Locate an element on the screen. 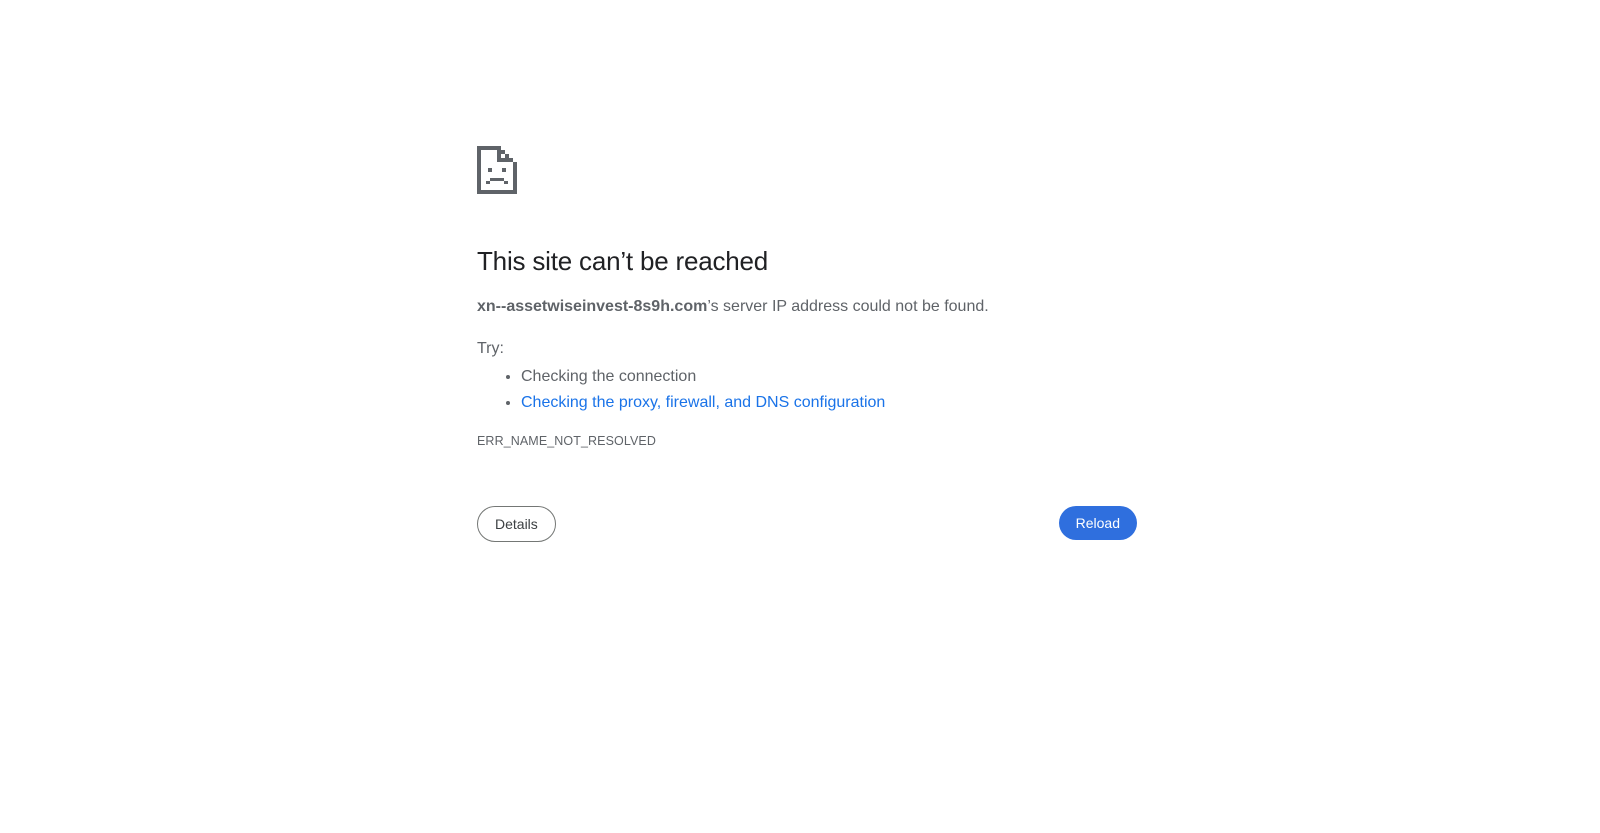 The height and width of the screenshot is (833, 1600). suggestion-item: Checking the connection is located at coordinates (829, 377).